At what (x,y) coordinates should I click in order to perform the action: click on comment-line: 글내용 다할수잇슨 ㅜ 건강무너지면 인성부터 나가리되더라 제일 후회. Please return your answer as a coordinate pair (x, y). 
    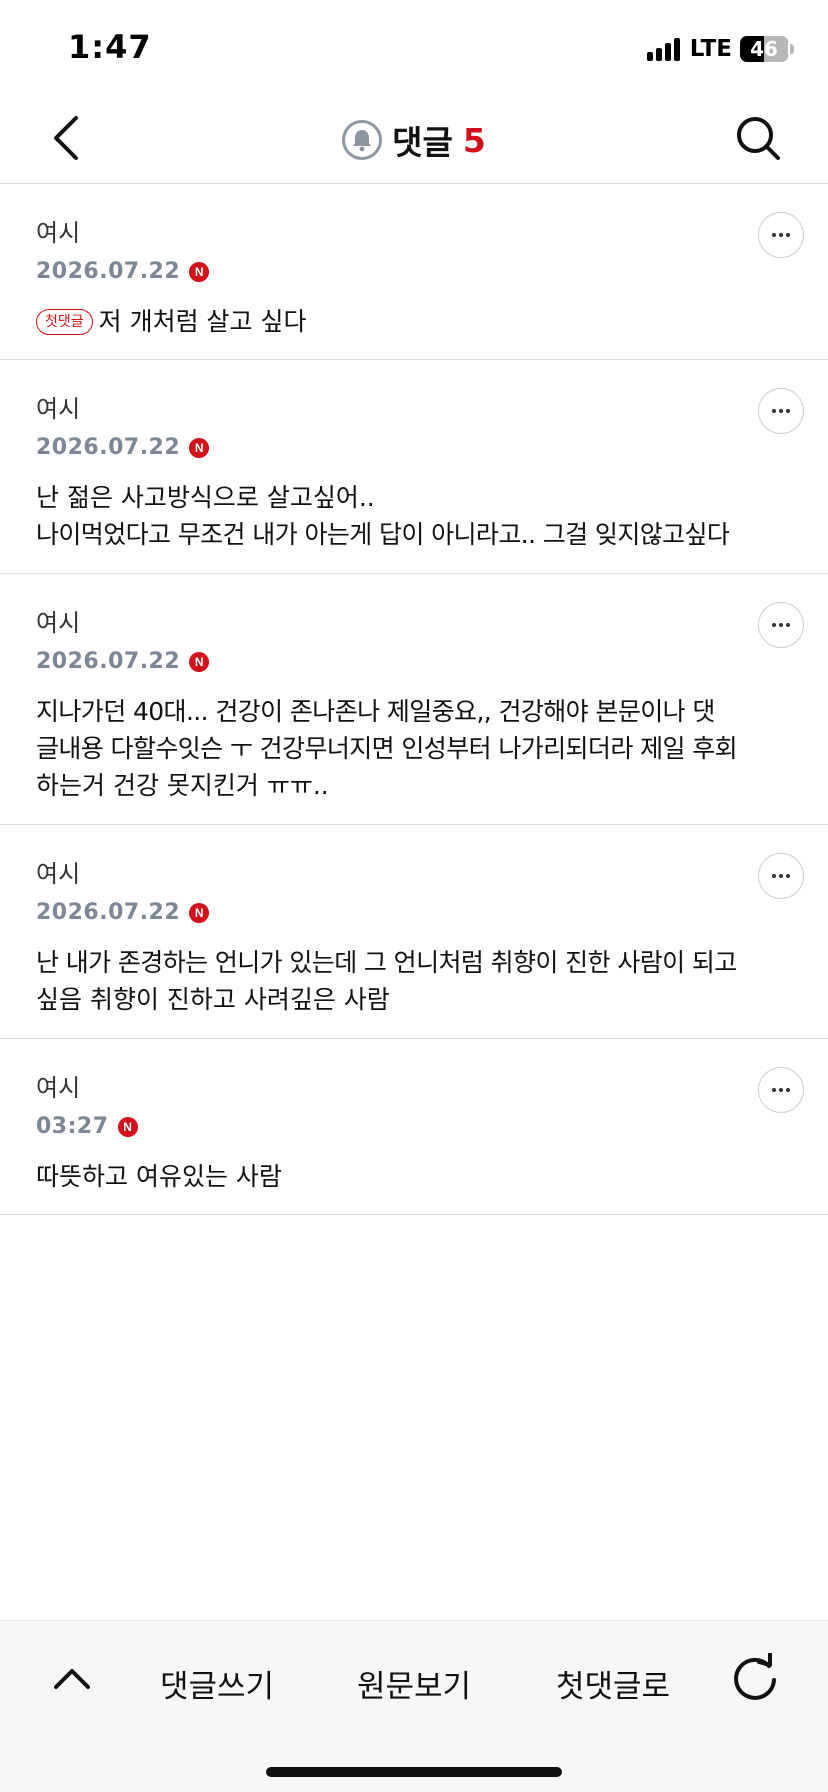
    Looking at the image, I should click on (387, 748).